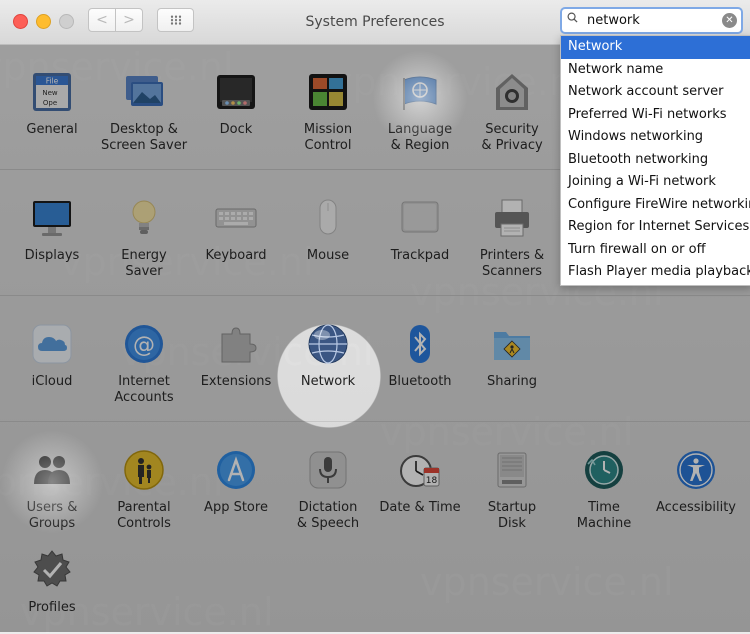 The height and width of the screenshot is (634, 750). I want to click on suggestion-item: Joining a Wi-Fi network, so click(655, 182).